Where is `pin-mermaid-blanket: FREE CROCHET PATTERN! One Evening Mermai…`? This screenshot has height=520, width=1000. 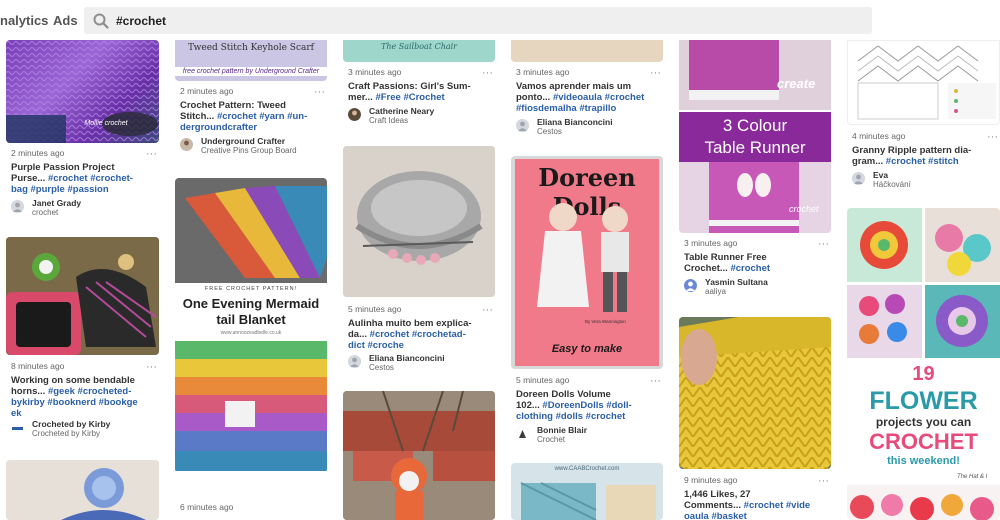
pin-mermaid-blanket: FREE CROCHET PATTERN! One Evening Mermai… is located at coordinates (251, 349).